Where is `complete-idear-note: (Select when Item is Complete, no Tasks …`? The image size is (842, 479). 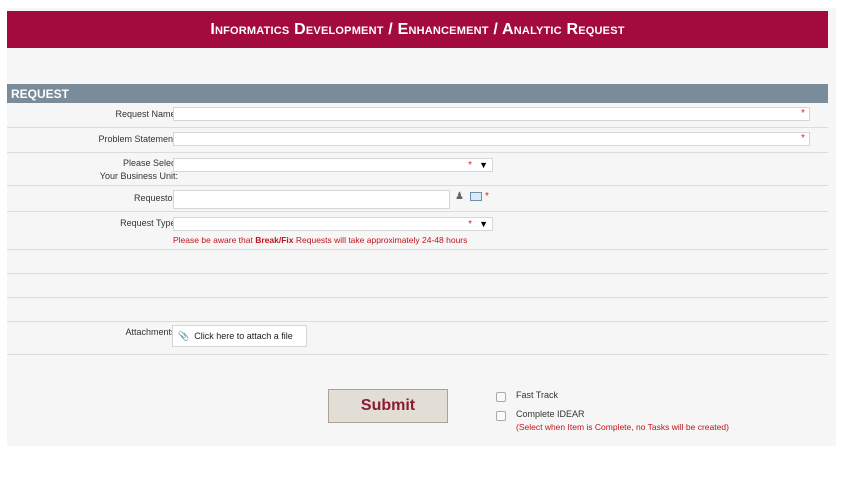
complete-idear-note: (Select when Item is Complete, no Tasks … is located at coordinates (622, 427).